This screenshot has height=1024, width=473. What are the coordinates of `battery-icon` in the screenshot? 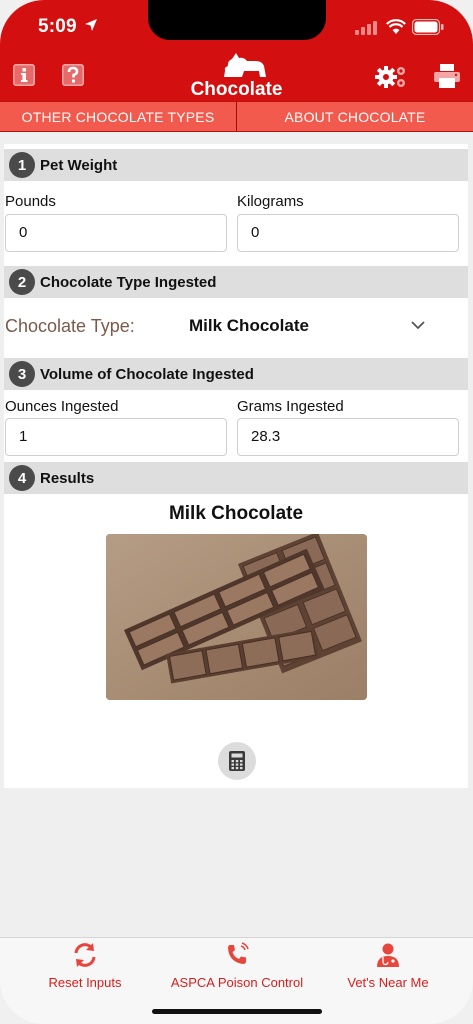 It's located at (428, 27).